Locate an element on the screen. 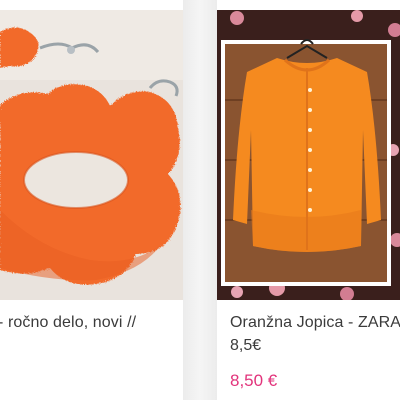 The image size is (400, 400). product-subtitle: 8,5€ is located at coordinates (246, 345).